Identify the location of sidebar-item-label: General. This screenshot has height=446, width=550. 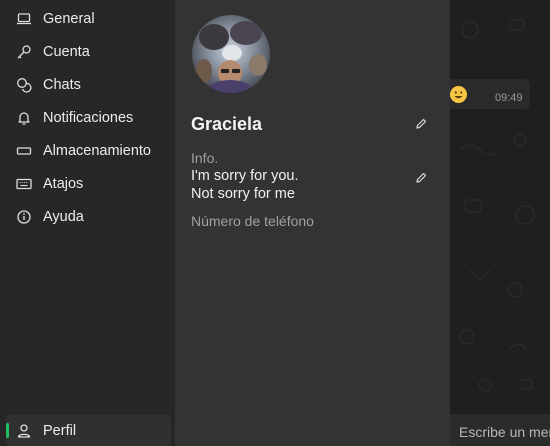
(69, 18).